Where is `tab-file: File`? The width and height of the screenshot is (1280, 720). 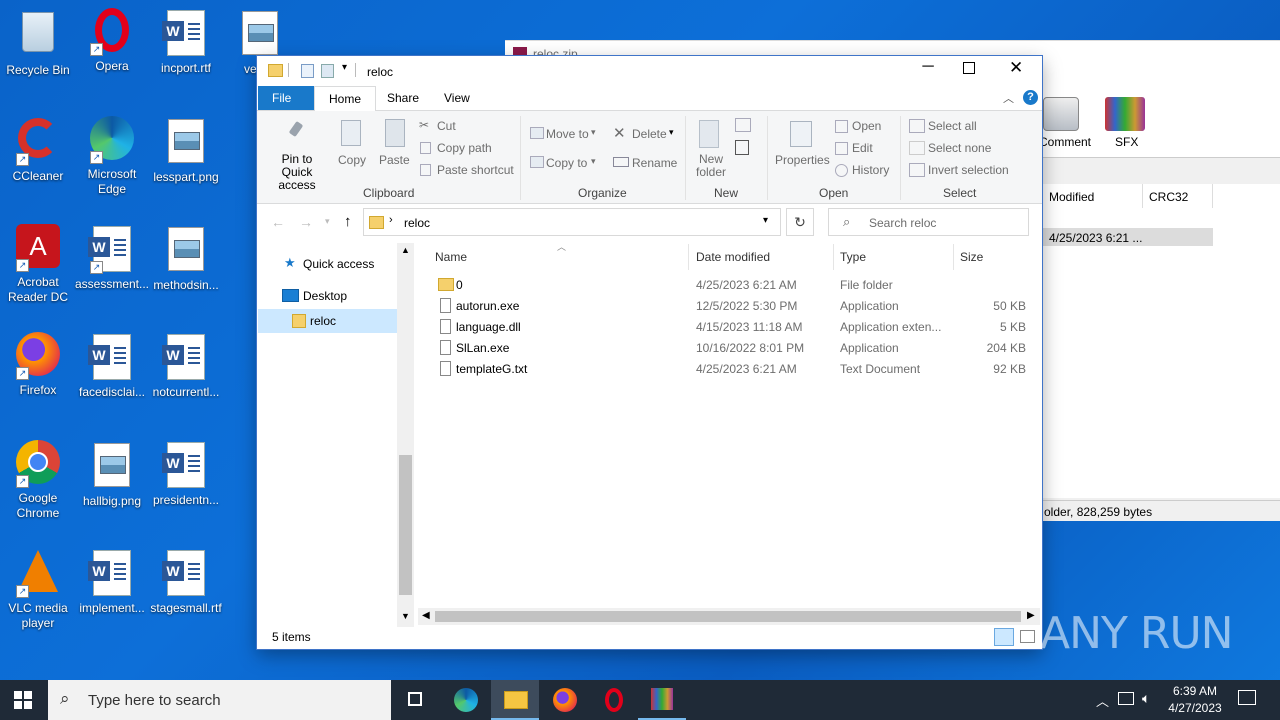 tab-file: File is located at coordinates (286, 98).